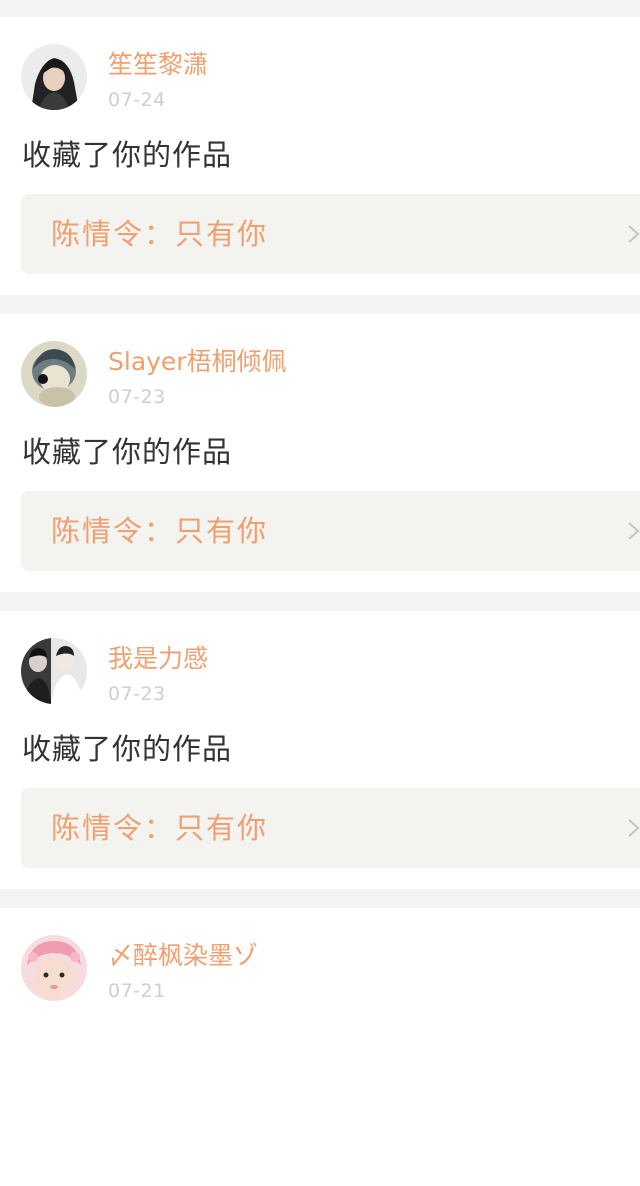 The height and width of the screenshot is (1186, 640). I want to click on username: 我是力感, so click(158, 659).